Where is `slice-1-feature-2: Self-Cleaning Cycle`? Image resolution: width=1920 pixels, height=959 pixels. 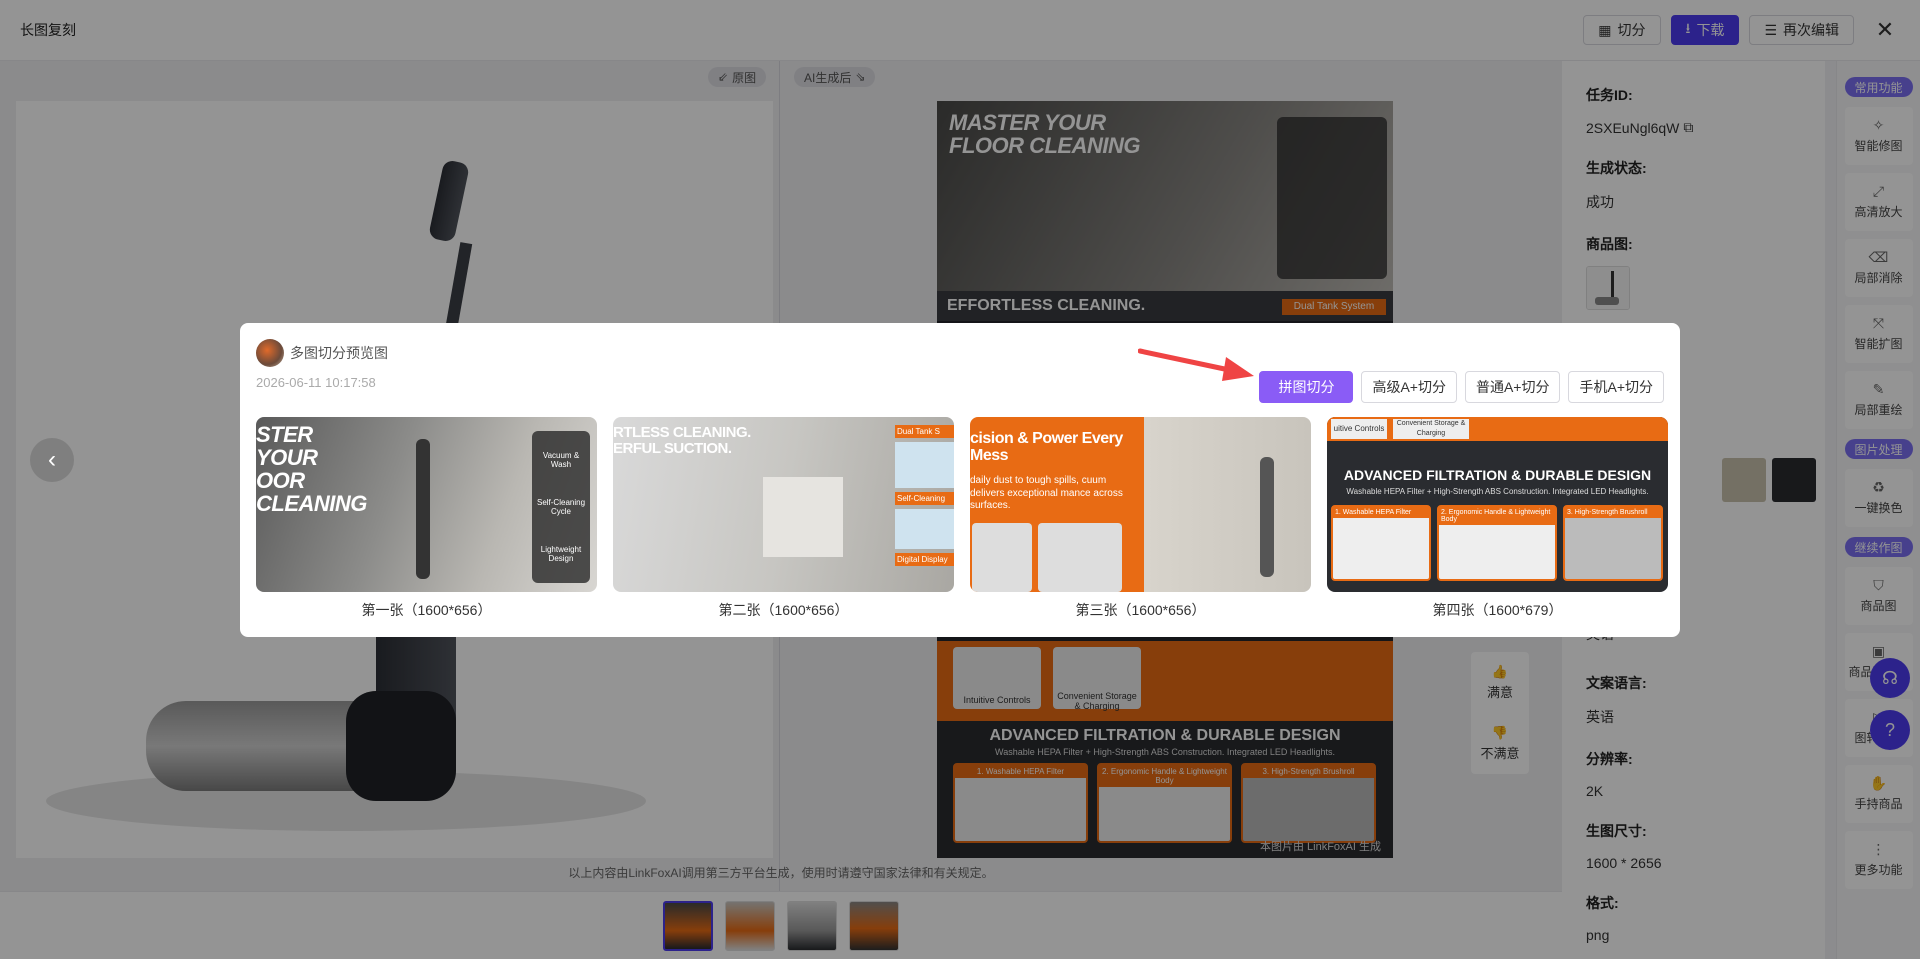
slice-1-feature-2: Self-Cleaning Cycle is located at coordinates (561, 506).